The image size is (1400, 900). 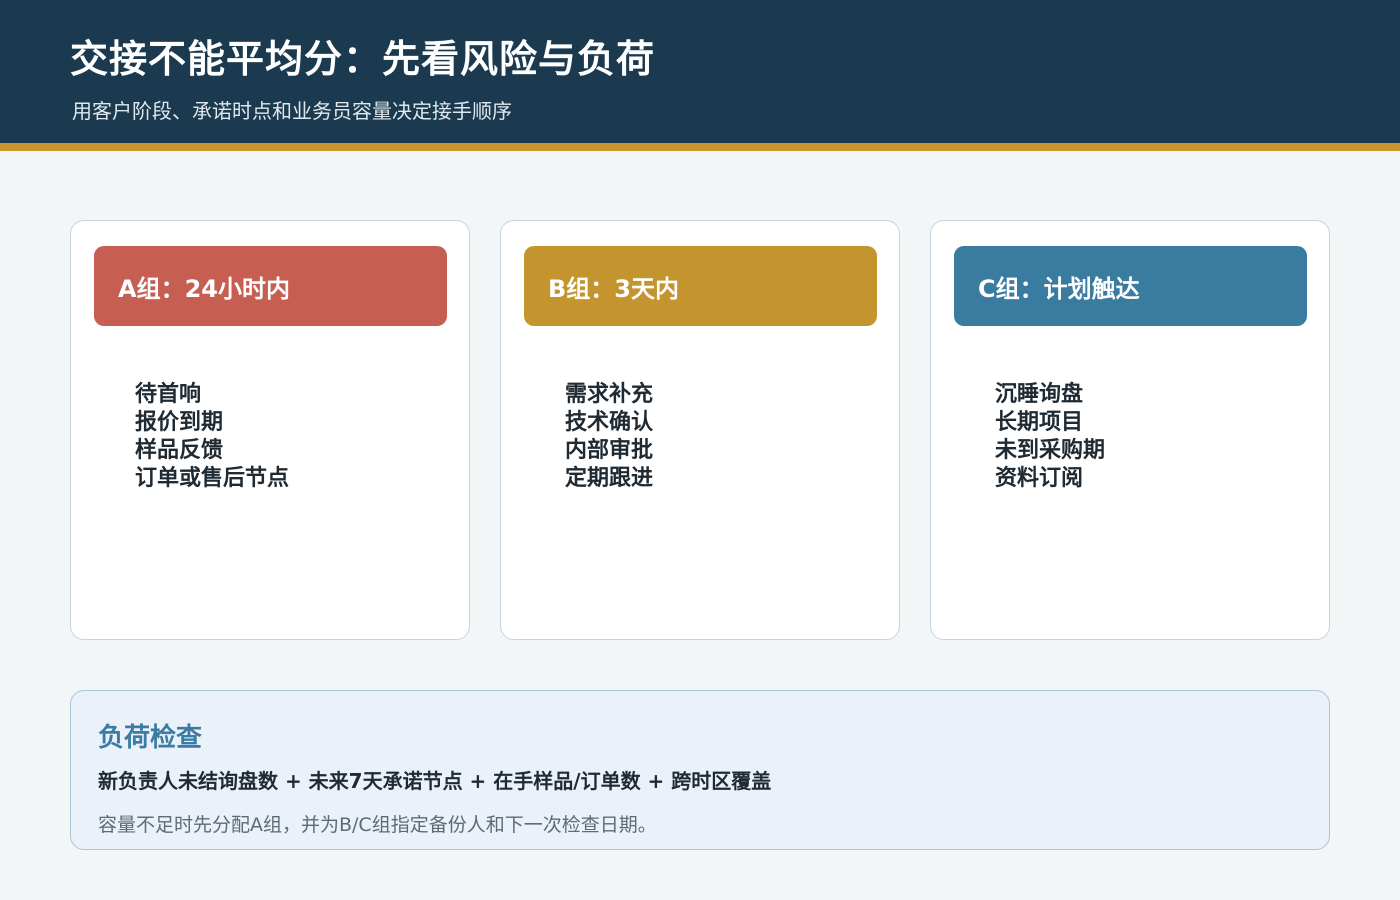 What do you see at coordinates (168, 394) in the screenshot?
I see `group-a-item: 待首响` at bounding box center [168, 394].